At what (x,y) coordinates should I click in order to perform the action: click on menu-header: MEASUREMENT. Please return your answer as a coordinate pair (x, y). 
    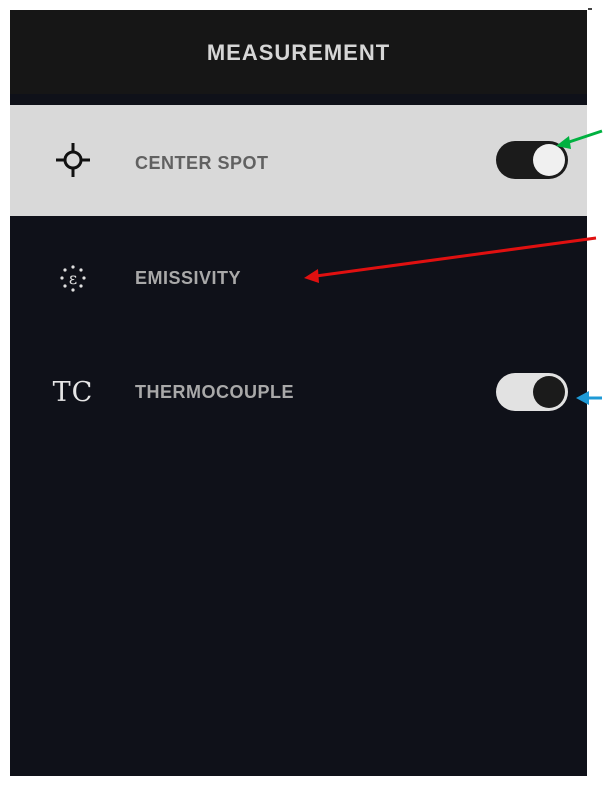
    Looking at the image, I should click on (298, 52).